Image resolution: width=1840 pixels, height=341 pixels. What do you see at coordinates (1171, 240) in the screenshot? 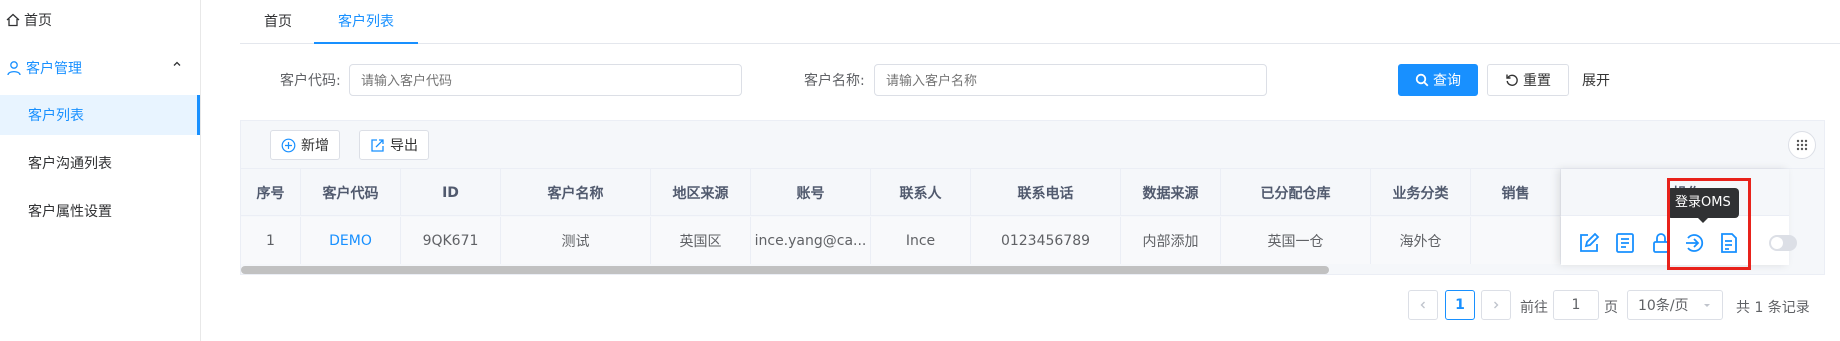
I see `table-cell: 内部添加` at bounding box center [1171, 240].